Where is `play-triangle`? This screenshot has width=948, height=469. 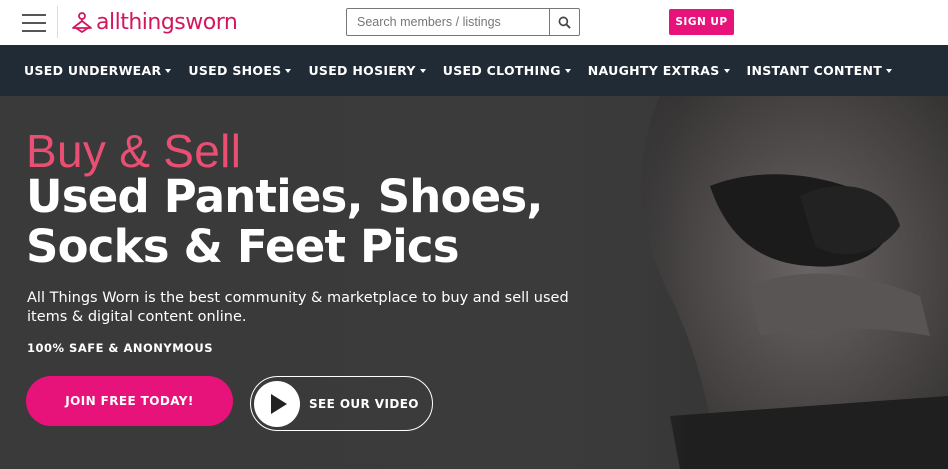 play-triangle is located at coordinates (279, 403).